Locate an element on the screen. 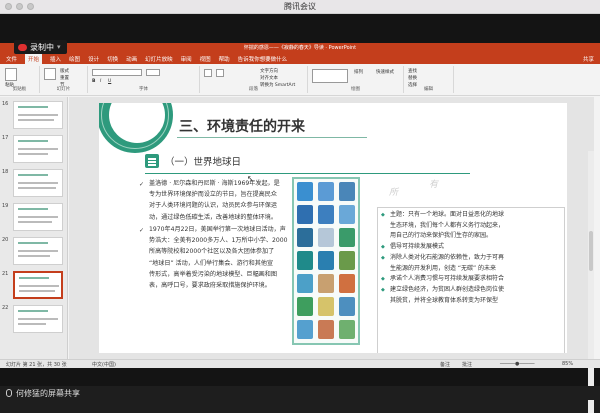 This screenshot has width=600, height=413. tab-draw: 绘图 is located at coordinates (74, 59).